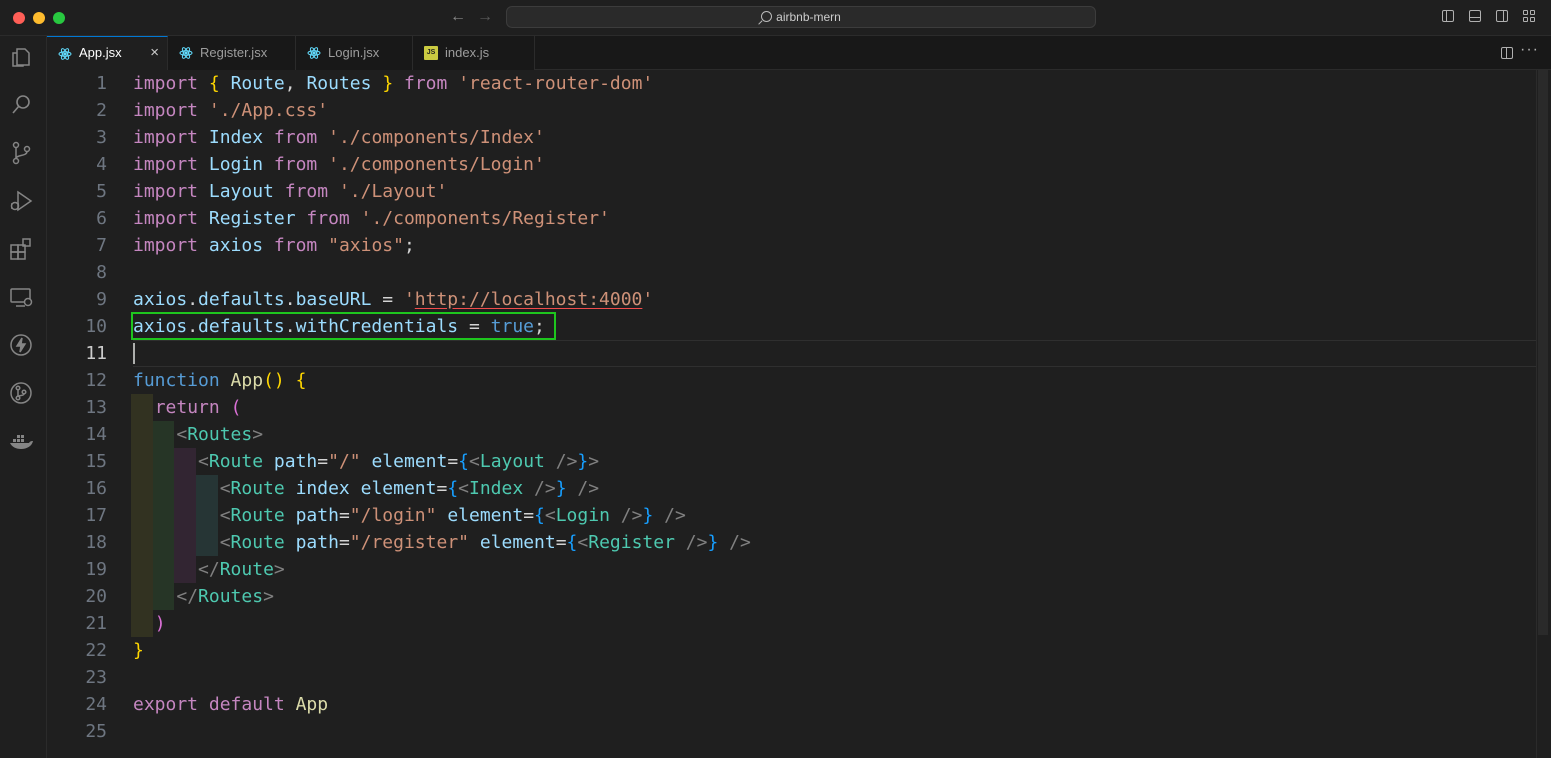 The height and width of the screenshot is (758, 1551). Describe the element at coordinates (792, 677) in the screenshot. I see `code-line: 23` at that location.